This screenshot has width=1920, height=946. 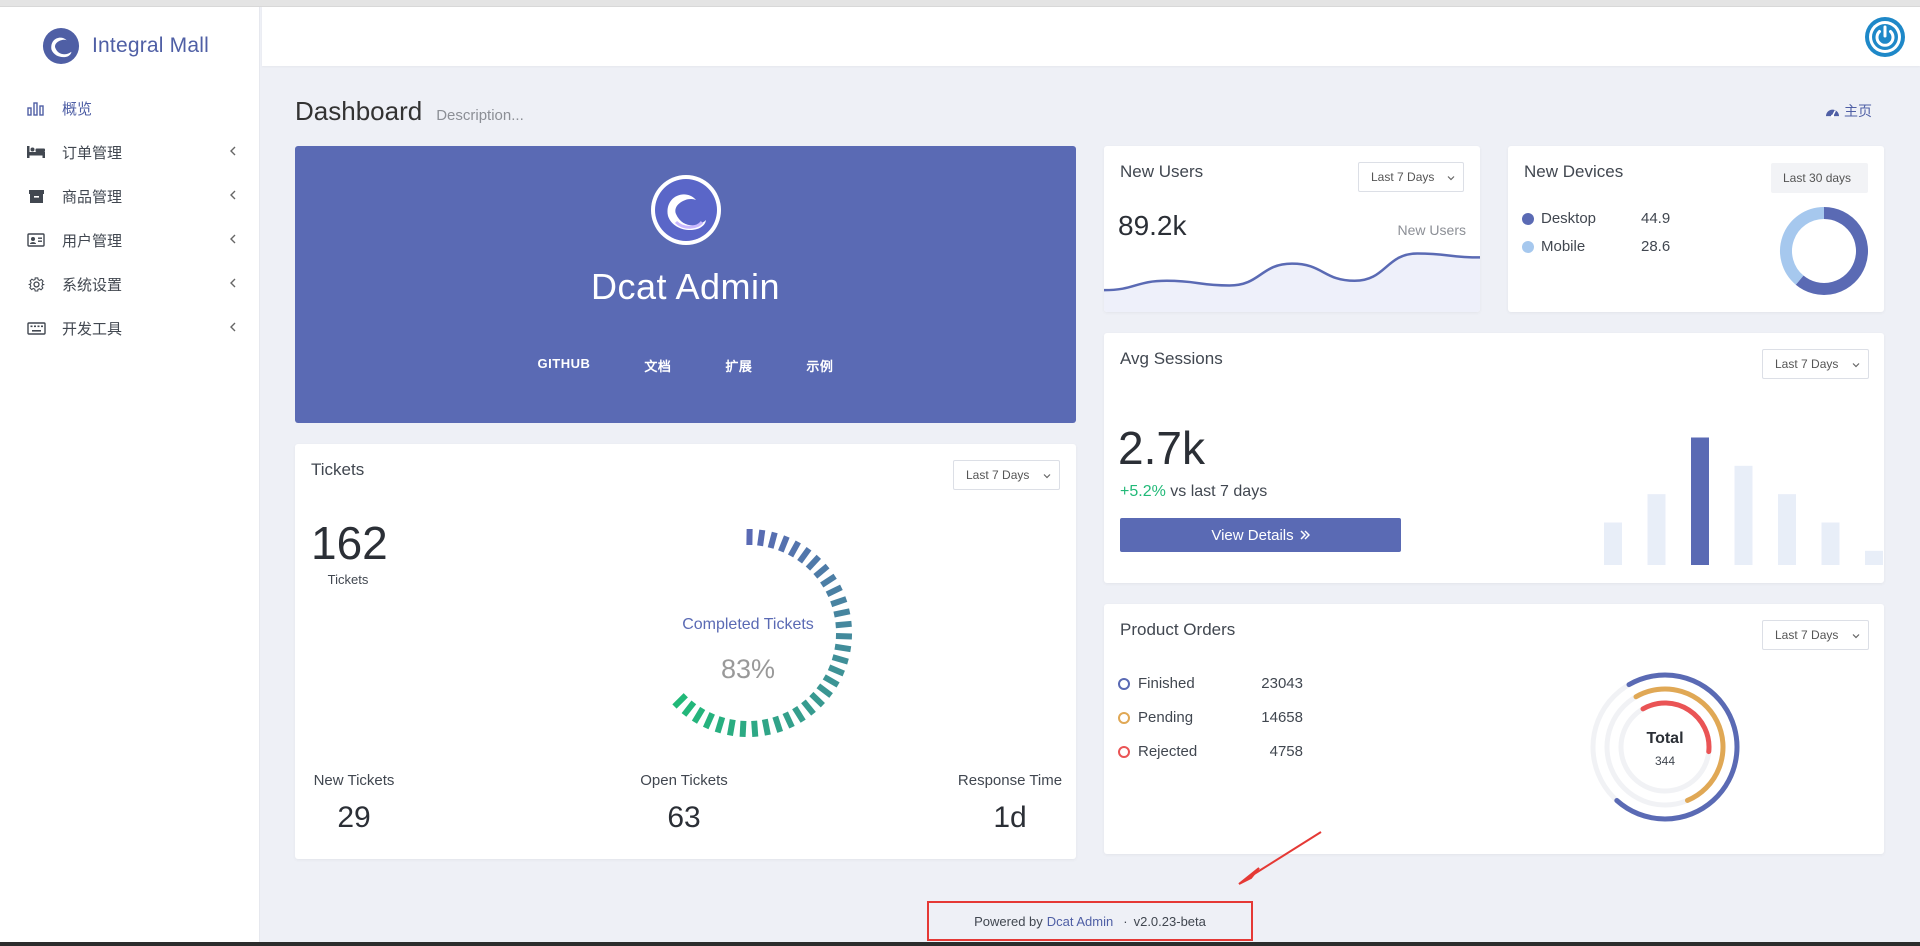 I want to click on legend-ring, so click(x=1124, y=717).